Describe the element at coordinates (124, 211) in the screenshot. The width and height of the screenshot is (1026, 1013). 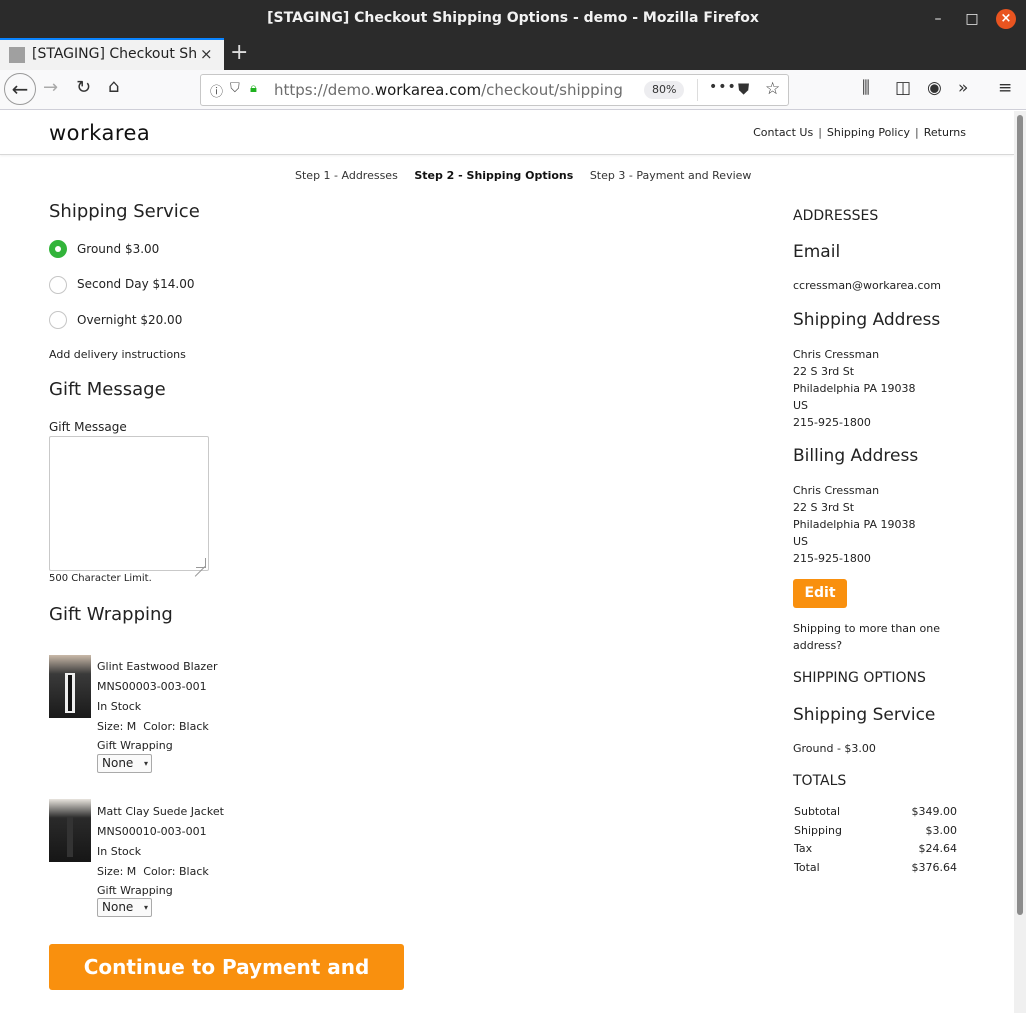
I see `shipping-service-heading: Shipping Service` at that location.